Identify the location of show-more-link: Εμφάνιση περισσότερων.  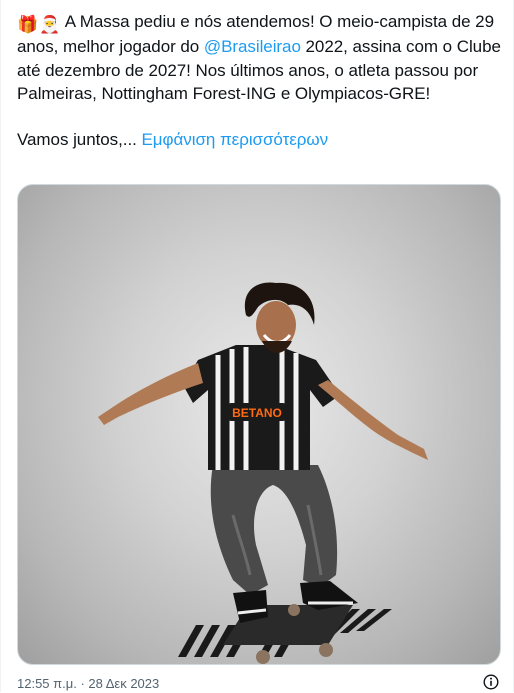
(235, 139).